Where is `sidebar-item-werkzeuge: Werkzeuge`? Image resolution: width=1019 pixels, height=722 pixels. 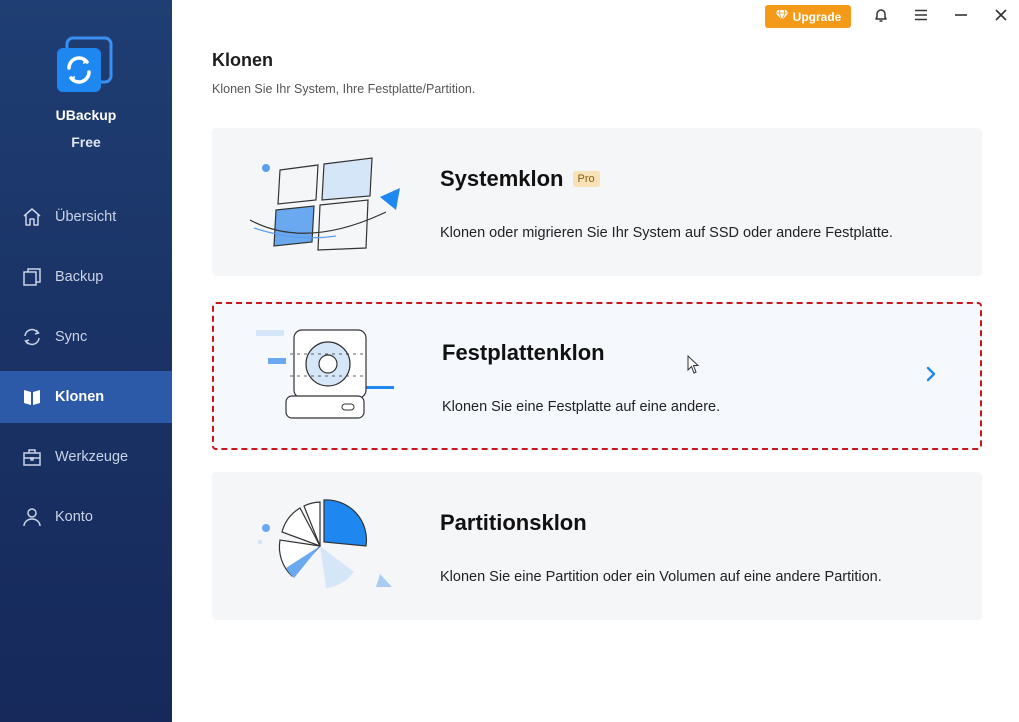 sidebar-item-werkzeuge: Werkzeuge is located at coordinates (86, 457).